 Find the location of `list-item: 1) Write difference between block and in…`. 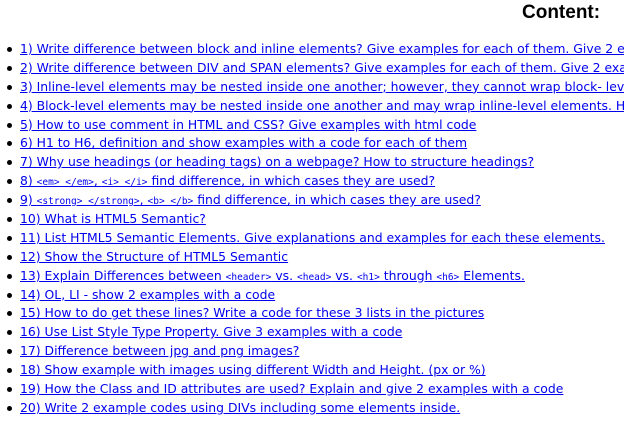

list-item: 1) Write difference between block and in… is located at coordinates (312, 49).